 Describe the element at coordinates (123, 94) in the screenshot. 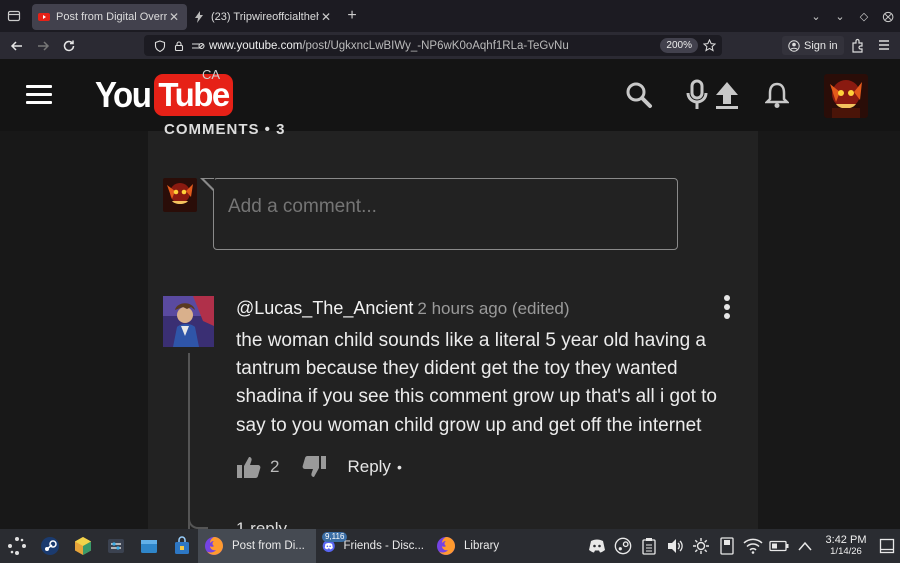

I see `logo-you-text: You` at that location.